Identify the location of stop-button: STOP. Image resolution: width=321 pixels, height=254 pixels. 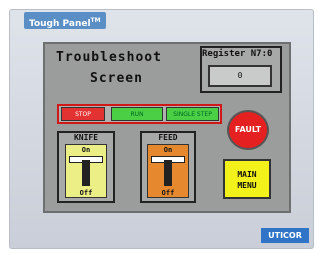
(83, 114).